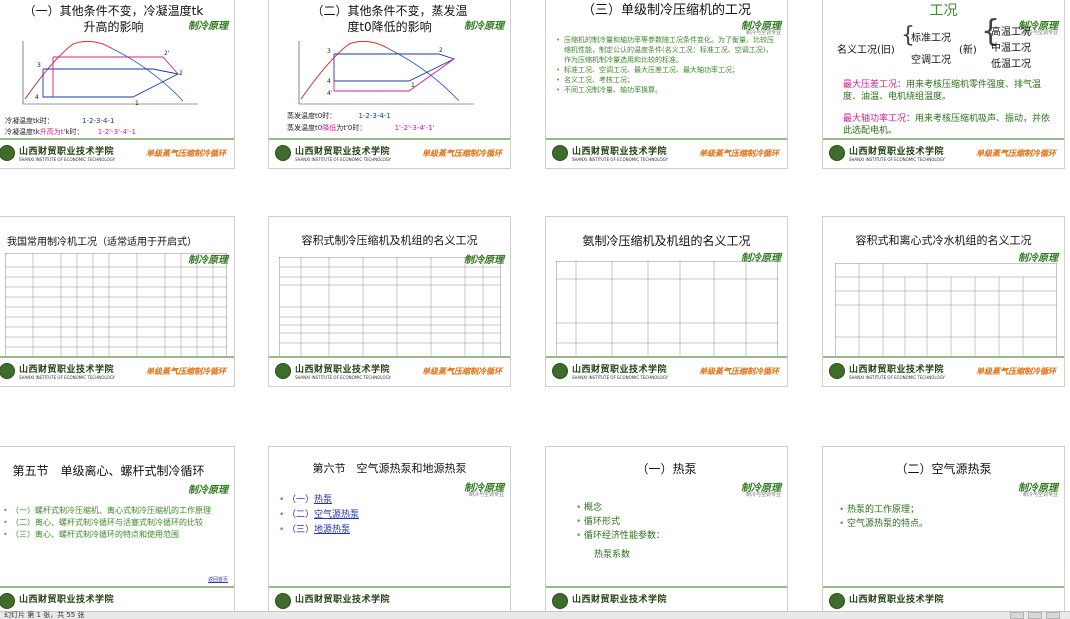 This screenshot has width=1070, height=619. I want to click on list-item: 标准工况、空调工况、最大压差工况、最大轴功率工况；, so click(666, 70).